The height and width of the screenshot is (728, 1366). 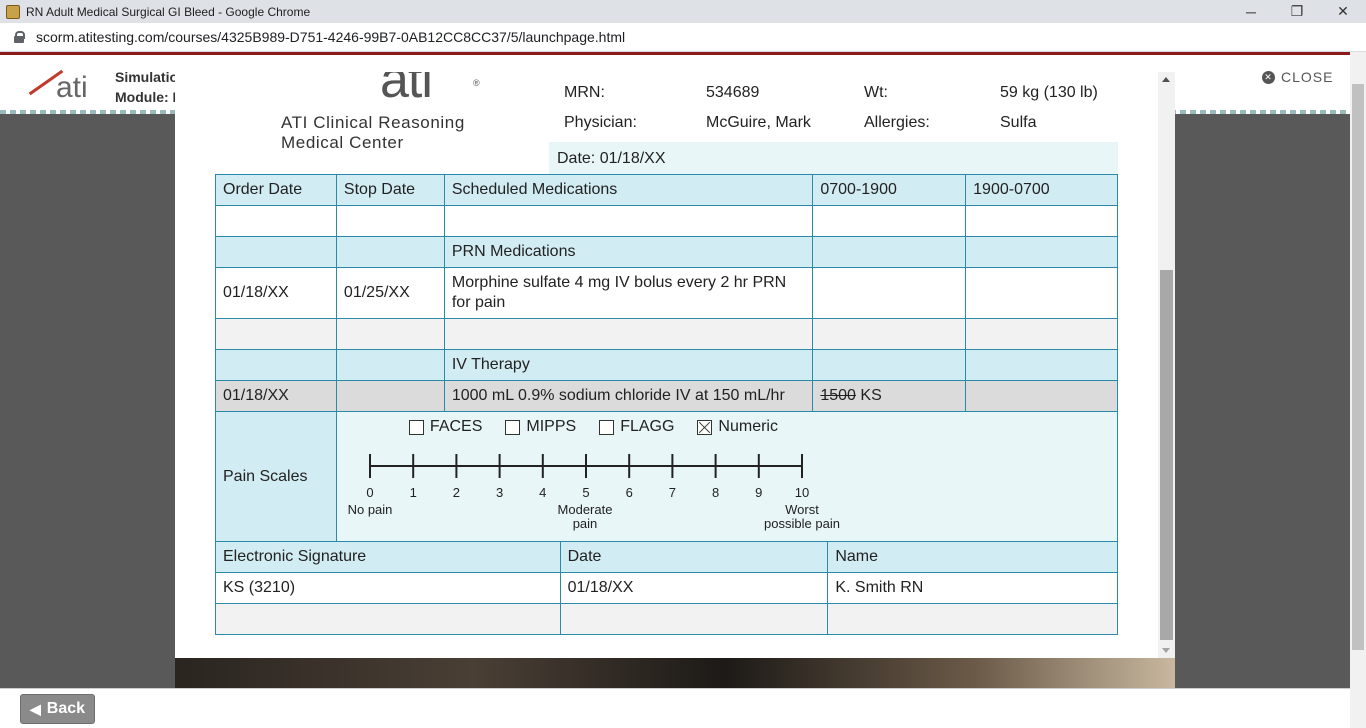 What do you see at coordinates (1268, 77) in the screenshot?
I see `close-icon: ✕` at bounding box center [1268, 77].